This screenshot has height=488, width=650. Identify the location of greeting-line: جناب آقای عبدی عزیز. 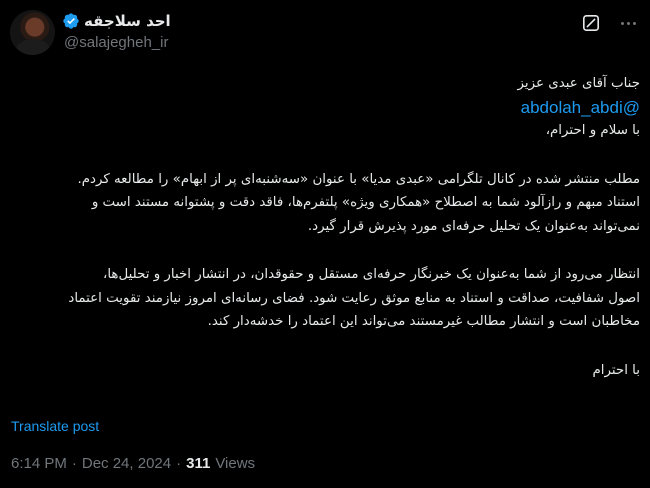
(579, 83).